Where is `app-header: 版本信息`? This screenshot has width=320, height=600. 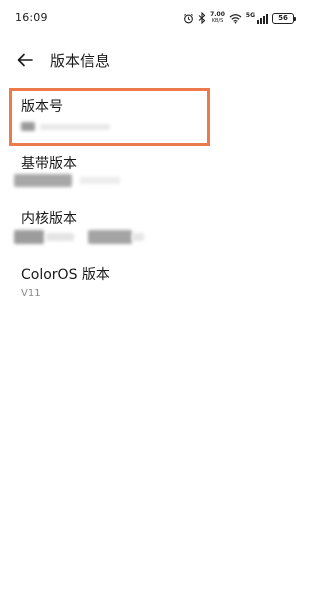
app-header: 版本信息 is located at coordinates (153, 61).